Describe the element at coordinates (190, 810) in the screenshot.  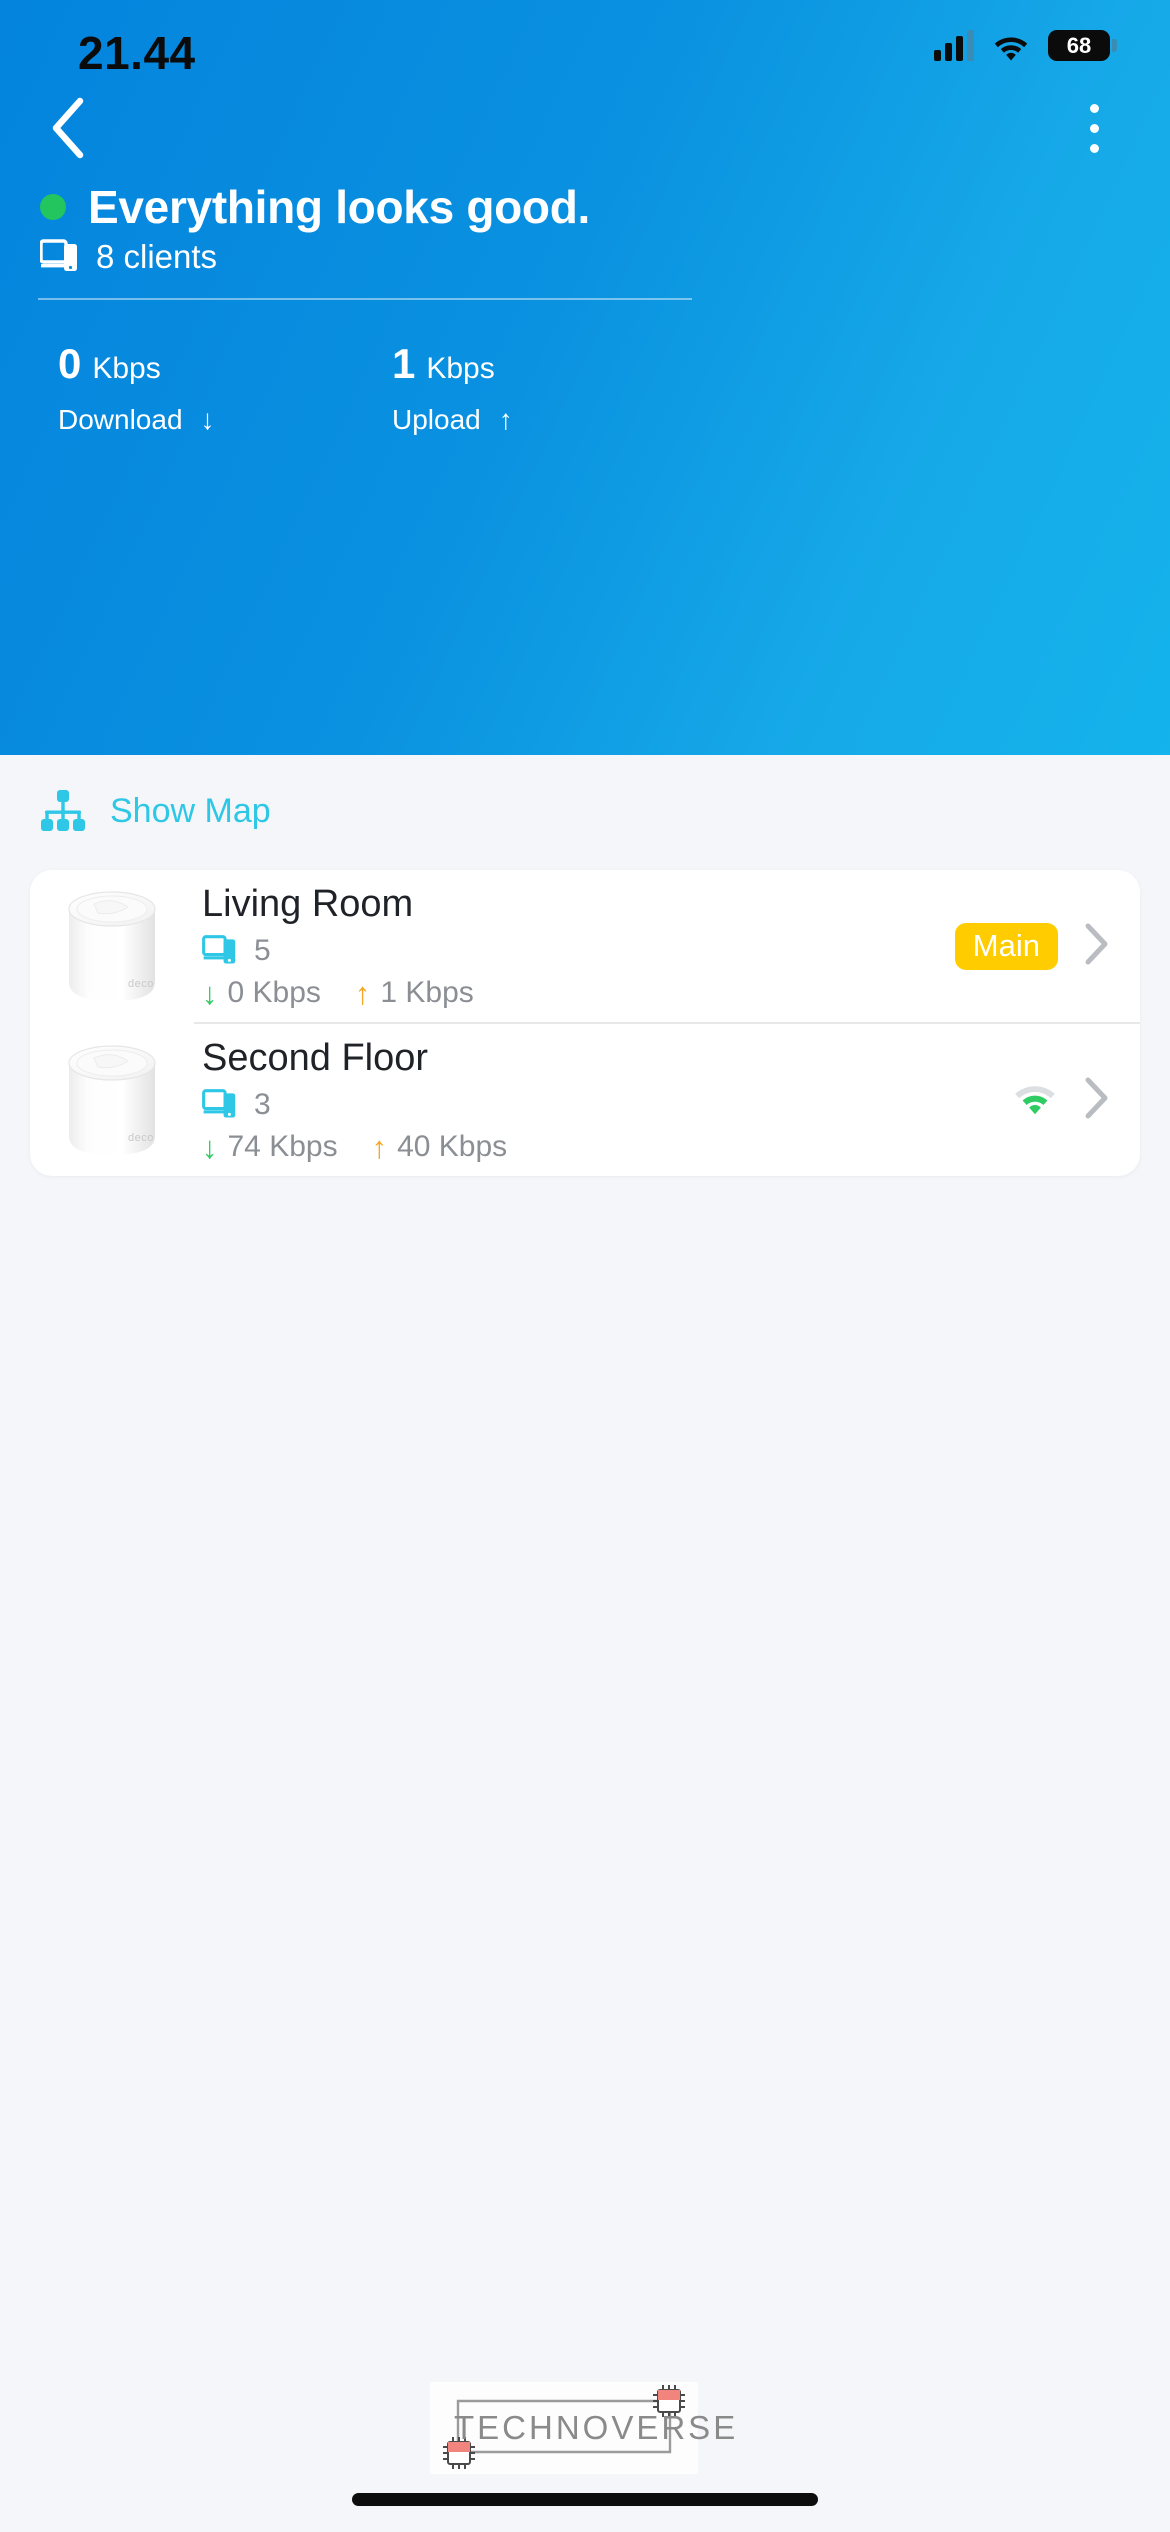
I see `show-map-label: Show Map` at that location.